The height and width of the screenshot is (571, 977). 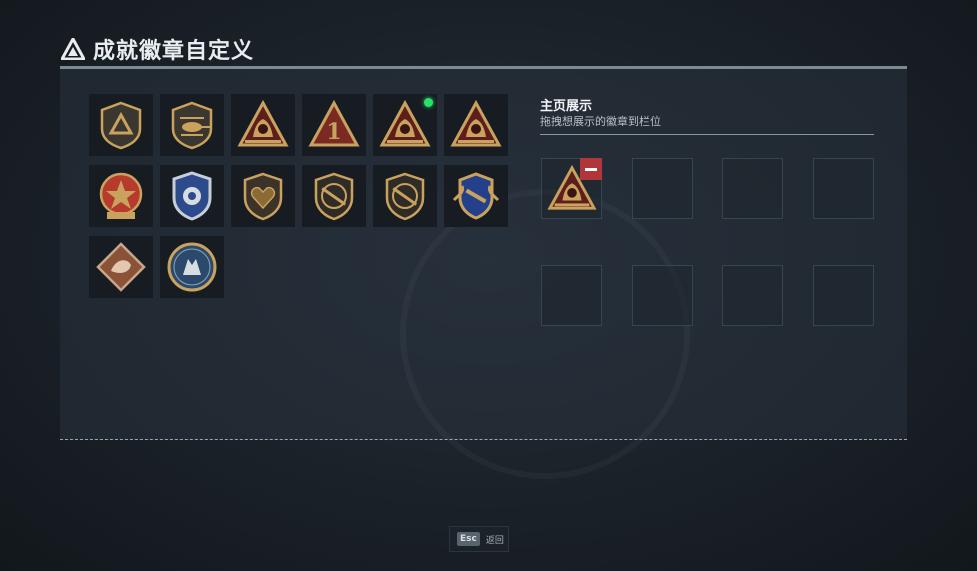 I want to click on esc-key-icon: Esc, so click(x=468, y=539).